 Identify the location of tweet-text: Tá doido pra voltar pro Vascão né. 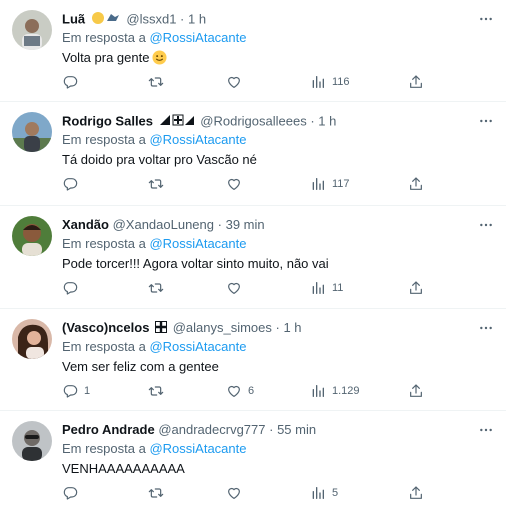
(159, 159).